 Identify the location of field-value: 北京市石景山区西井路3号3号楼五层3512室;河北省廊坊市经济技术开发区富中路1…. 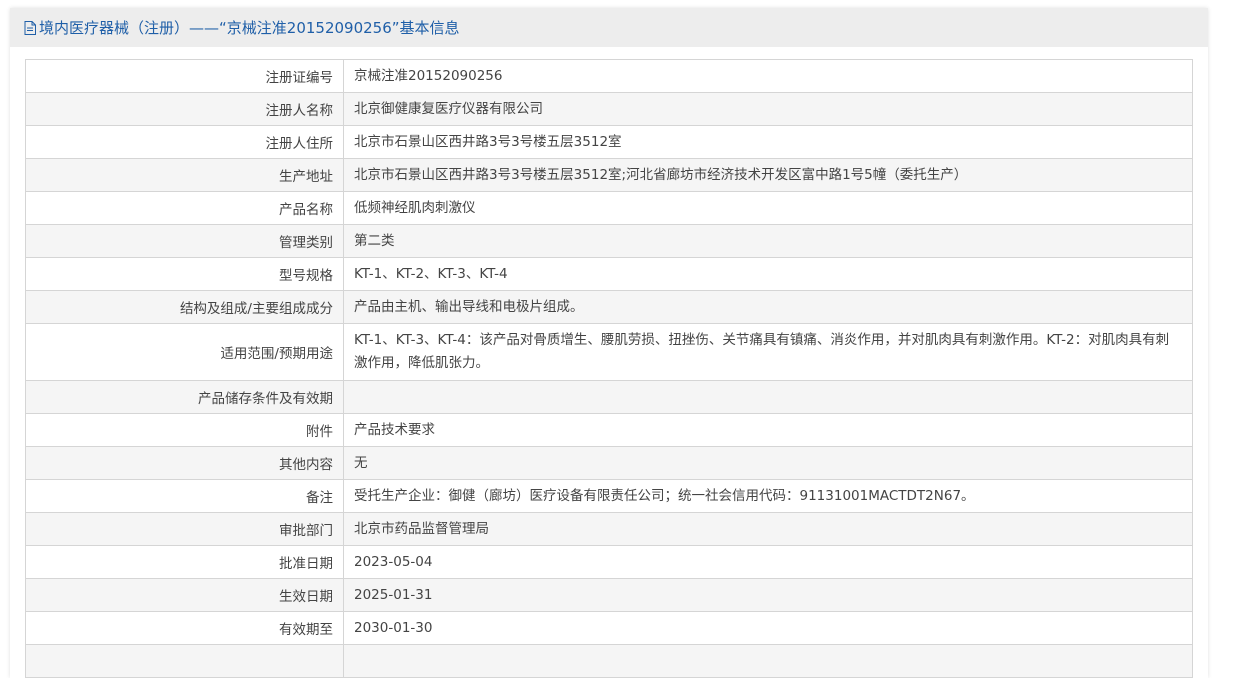
(768, 175).